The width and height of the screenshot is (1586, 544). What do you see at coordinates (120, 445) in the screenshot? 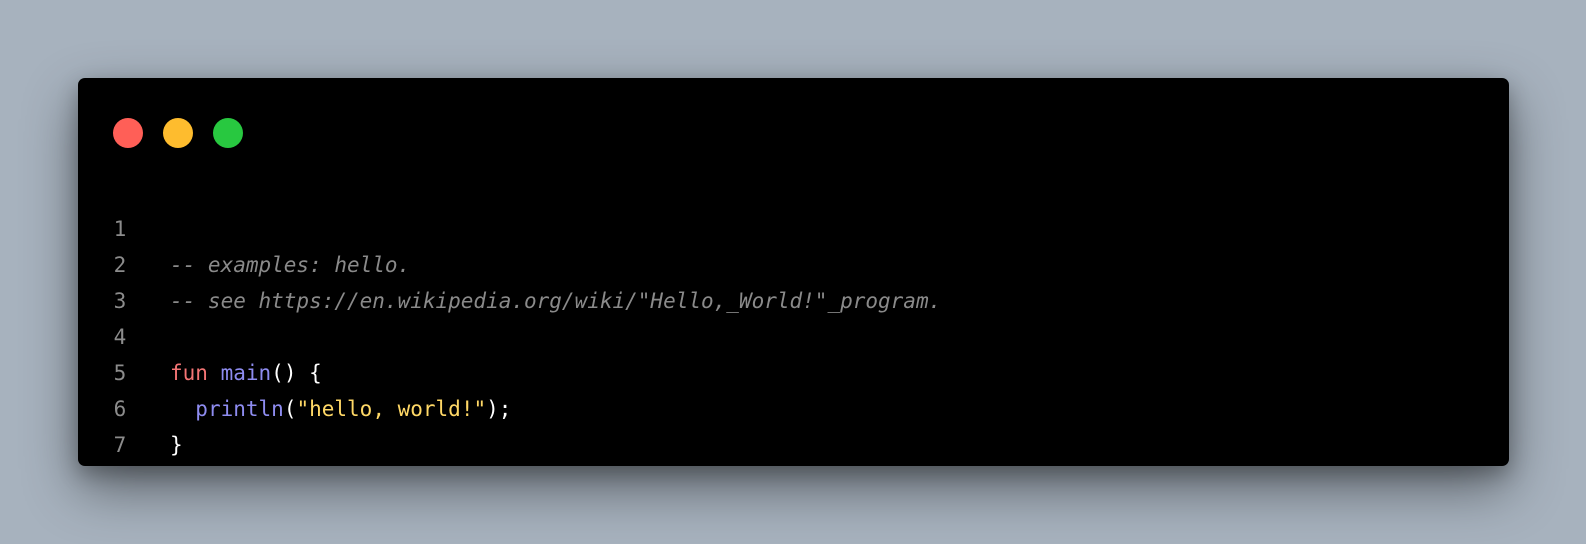
I see `line-number: 7` at bounding box center [120, 445].